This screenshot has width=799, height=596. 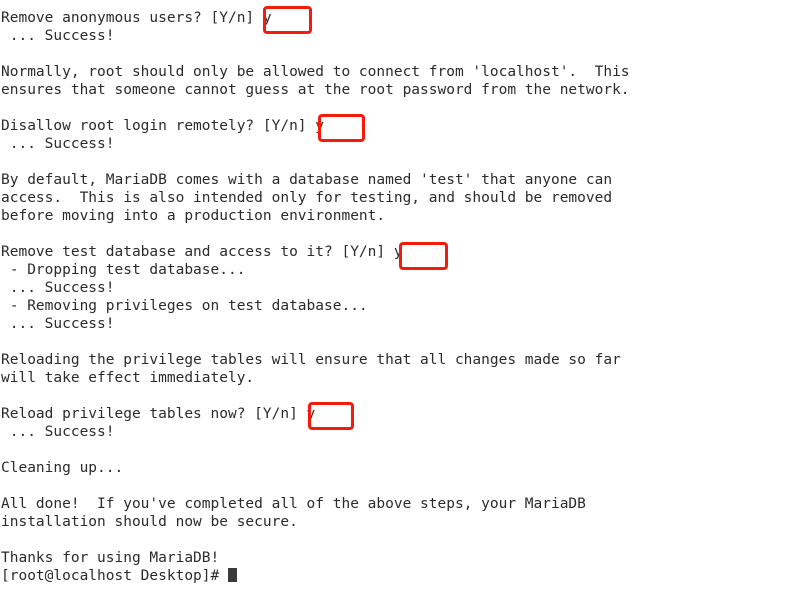 What do you see at coordinates (158, 414) in the screenshot?
I see `terminal-line: Reload privilege tables now? [Y/n] y` at bounding box center [158, 414].